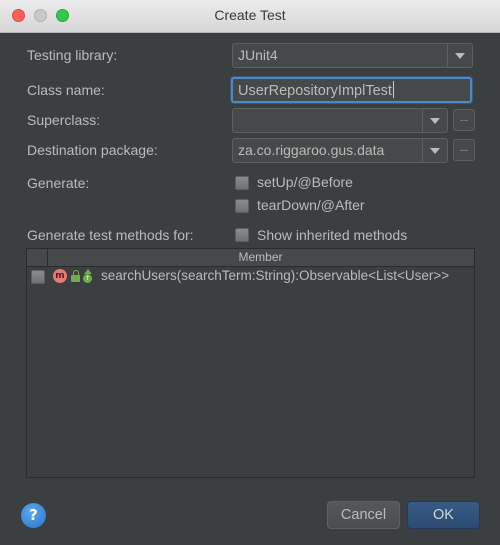 The image size is (500, 545). What do you see at coordinates (242, 235) in the screenshot?
I see `show-inherited-checkbox` at bounding box center [242, 235].